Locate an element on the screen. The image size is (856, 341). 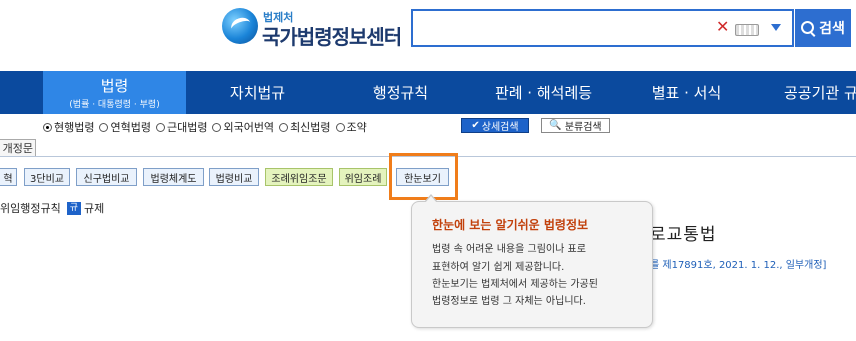
radio-treaty: 조약 is located at coordinates (351, 127).